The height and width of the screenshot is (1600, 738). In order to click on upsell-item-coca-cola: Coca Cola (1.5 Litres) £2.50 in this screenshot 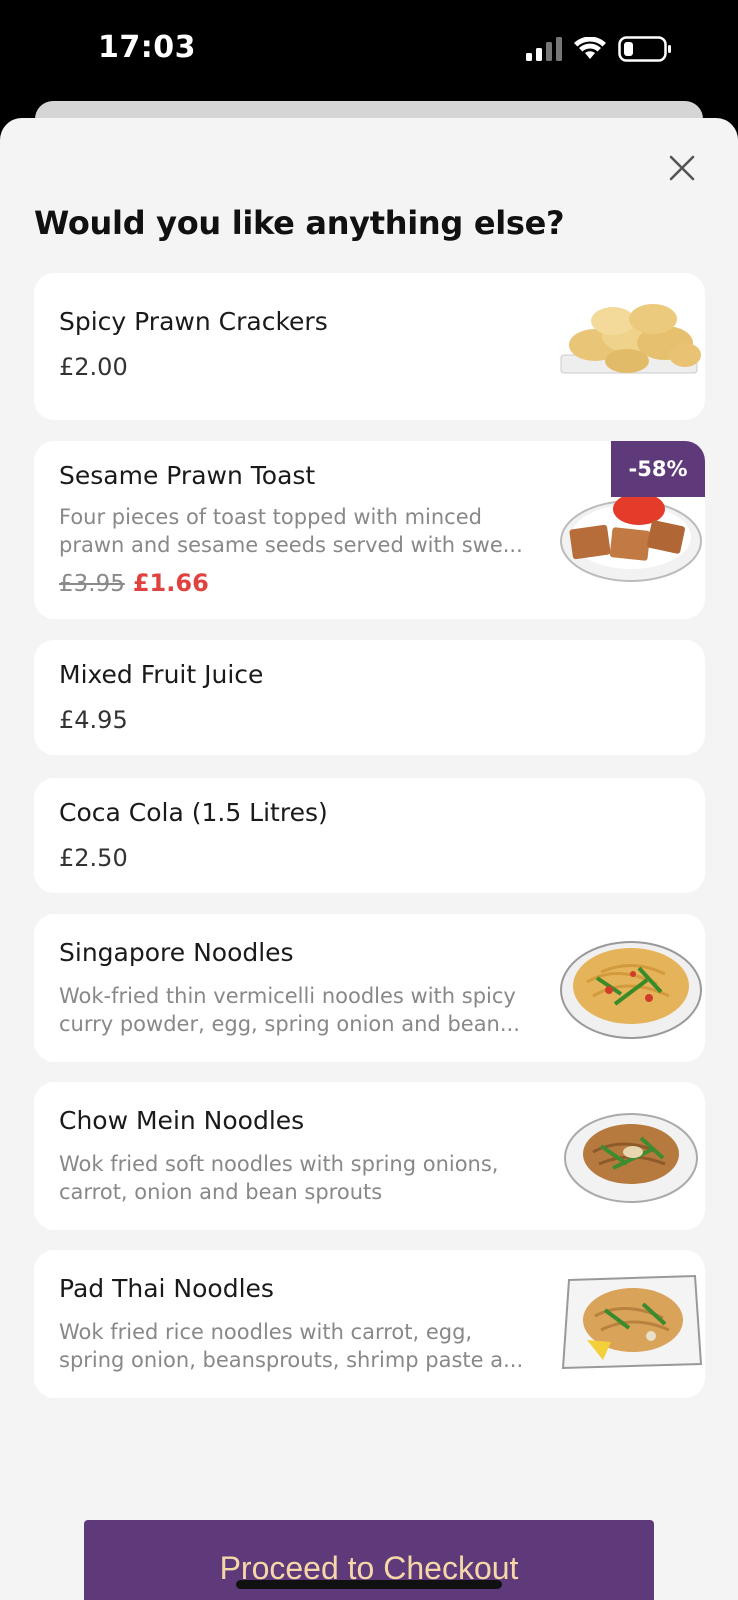, I will do `click(369, 835)`.